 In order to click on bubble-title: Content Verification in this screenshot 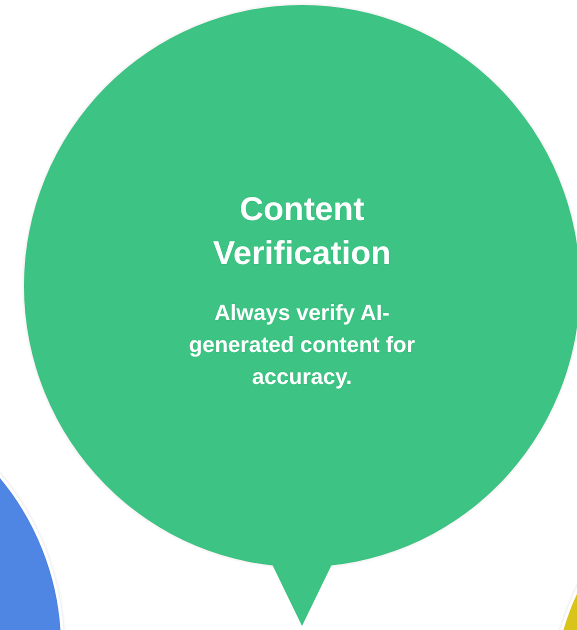, I will do `click(302, 231)`.